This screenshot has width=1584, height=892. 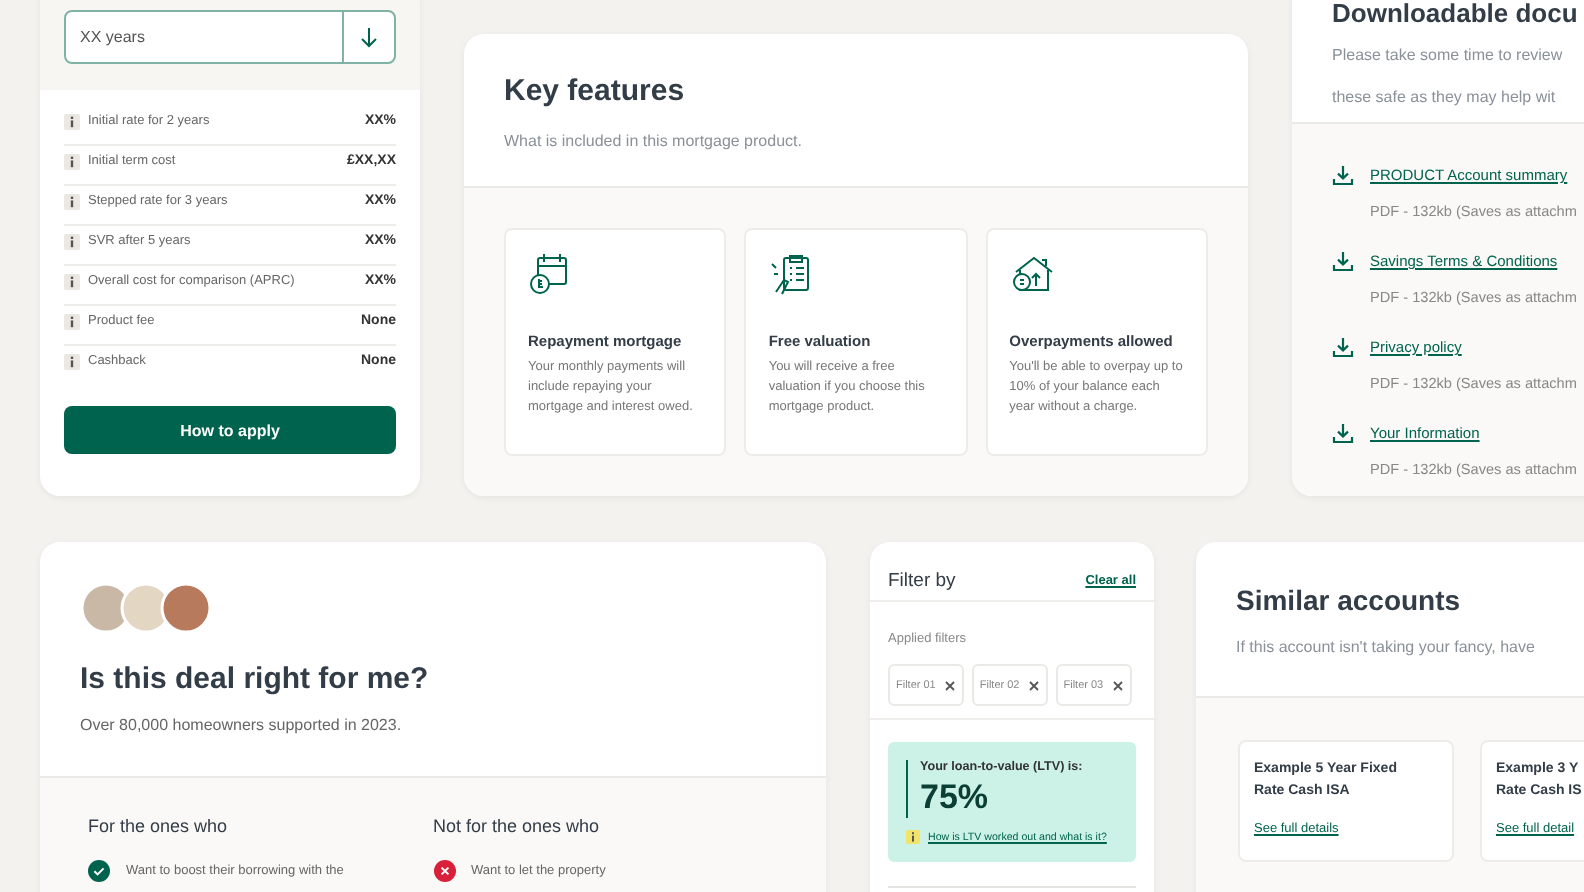 What do you see at coordinates (790, 274) in the screenshot?
I see `checklist-icon` at bounding box center [790, 274].